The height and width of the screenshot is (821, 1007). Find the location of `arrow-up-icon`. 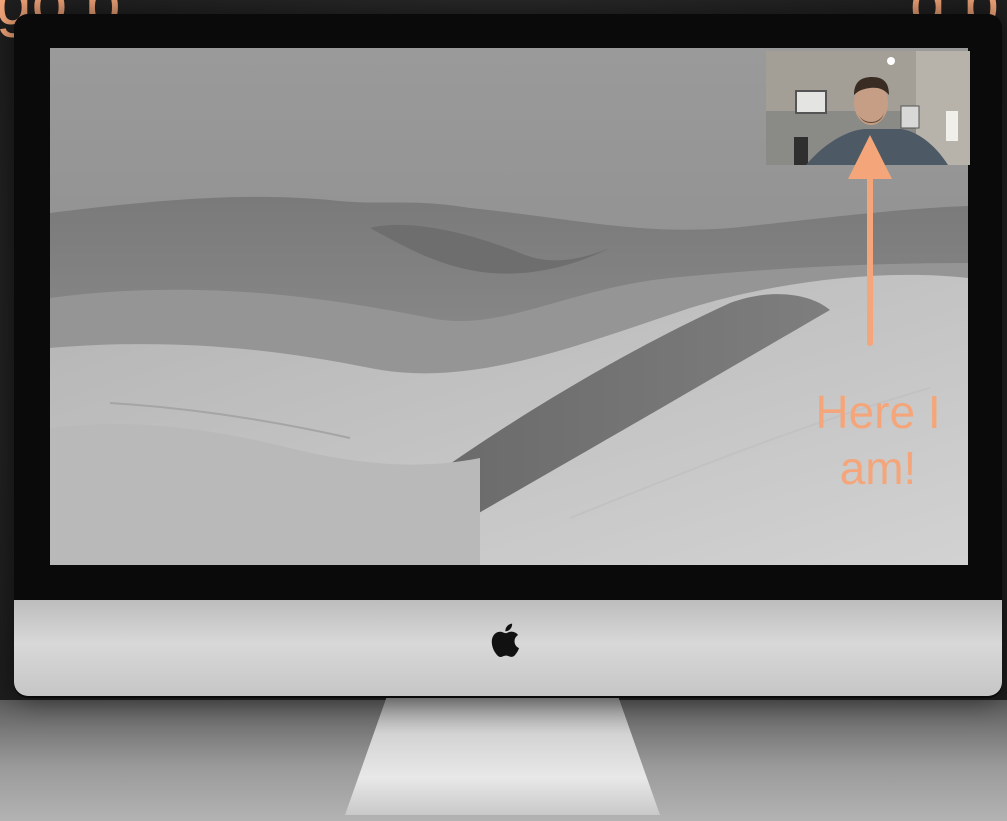

arrow-up-icon is located at coordinates (870, 240).